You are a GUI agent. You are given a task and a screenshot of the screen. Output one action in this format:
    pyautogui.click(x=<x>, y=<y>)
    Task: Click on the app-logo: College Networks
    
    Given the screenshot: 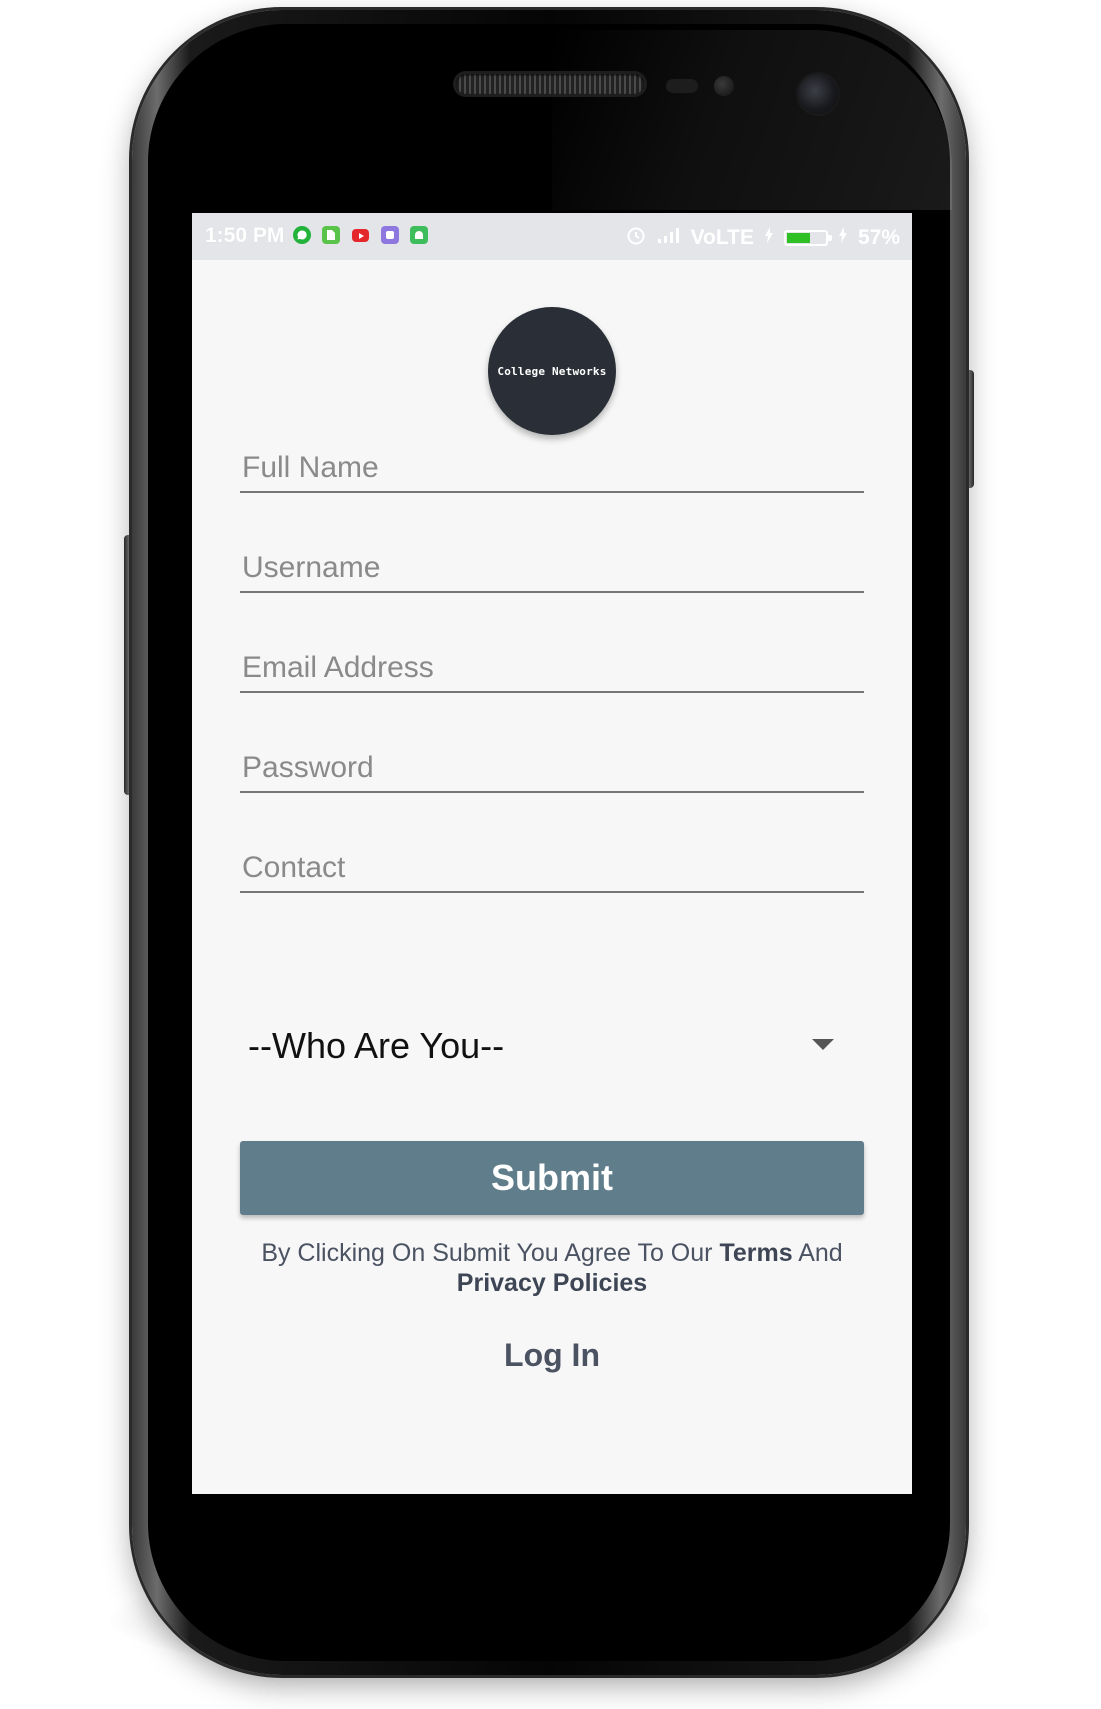 What is the action you would take?
    pyautogui.click(x=552, y=371)
    